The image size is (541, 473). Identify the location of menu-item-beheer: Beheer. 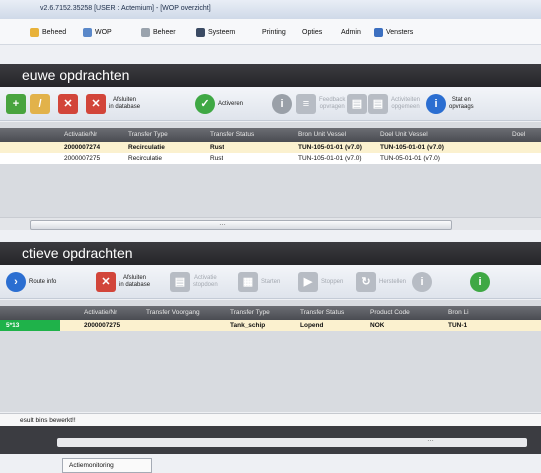
(158, 32).